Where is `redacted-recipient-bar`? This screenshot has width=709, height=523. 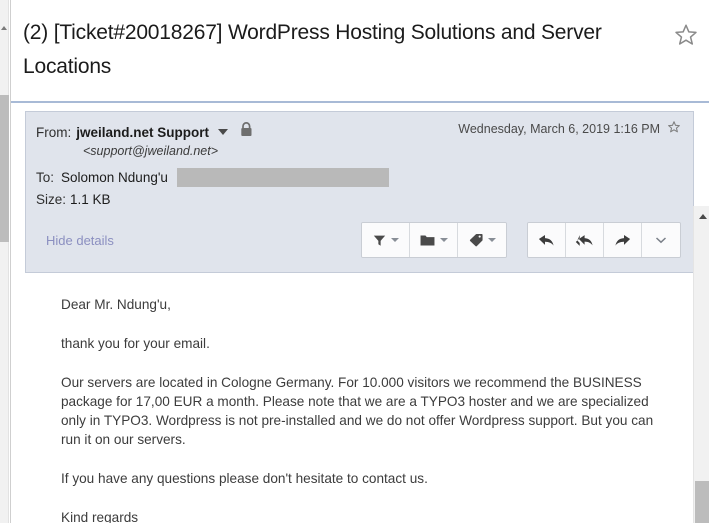
redacted-recipient-bar is located at coordinates (282, 177).